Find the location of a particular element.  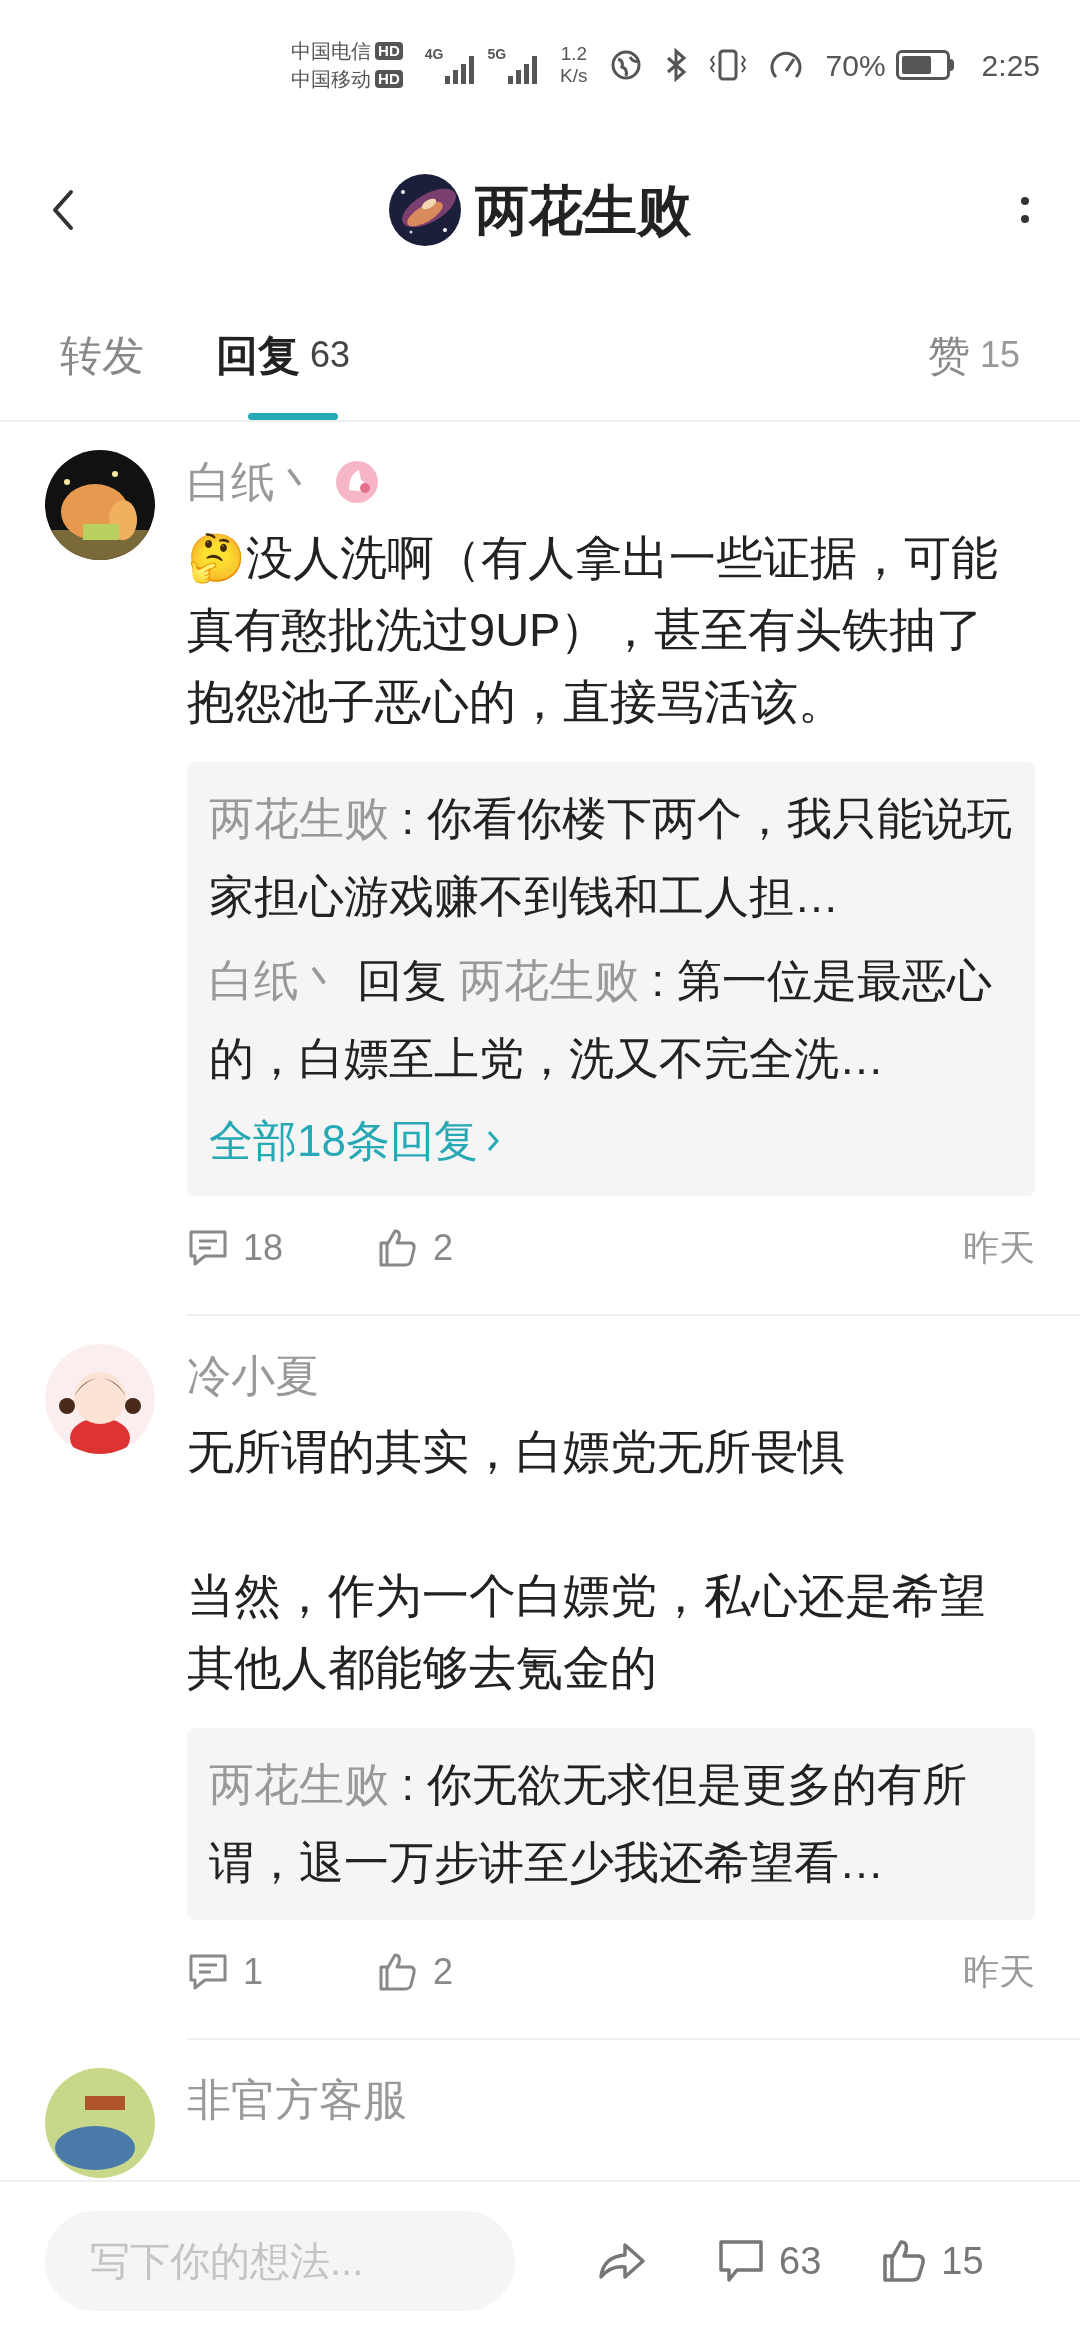

tab: 转发 is located at coordinates (102, 355).